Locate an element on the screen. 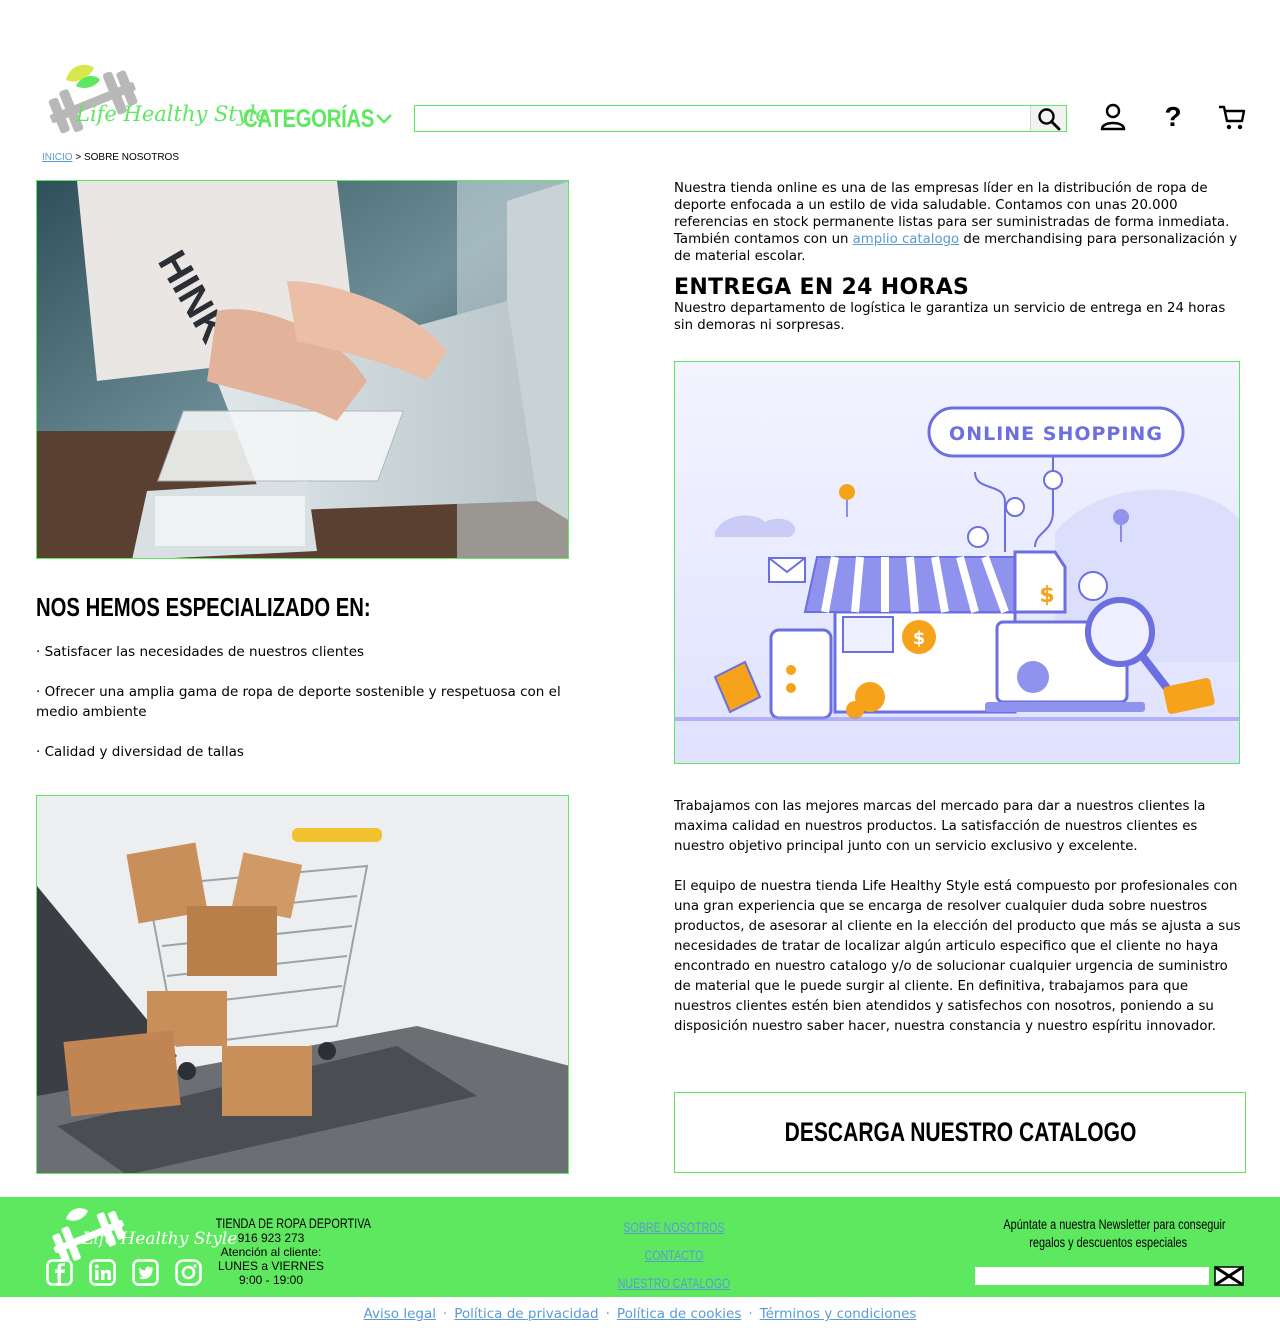 This screenshot has width=1280, height=1333. laptop-typing-photo: HINK is located at coordinates (302, 369).